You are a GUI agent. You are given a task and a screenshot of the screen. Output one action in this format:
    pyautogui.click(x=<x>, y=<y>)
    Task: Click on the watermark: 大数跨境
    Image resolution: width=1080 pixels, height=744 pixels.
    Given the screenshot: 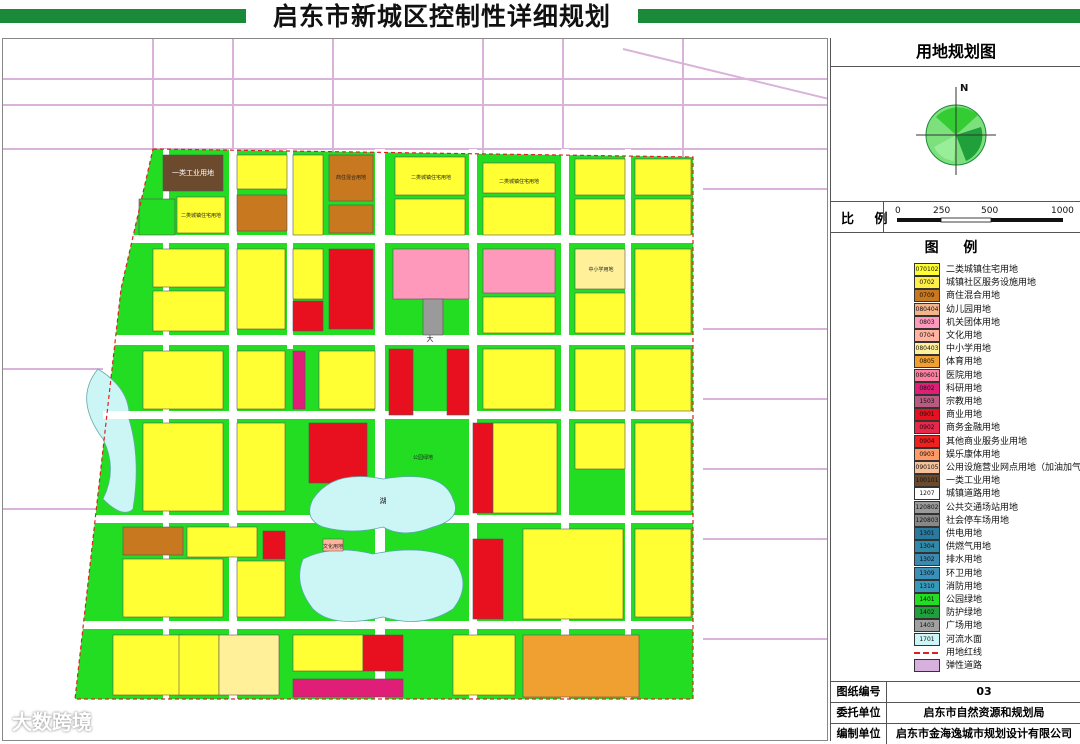 What is the action you would take?
    pyautogui.click(x=52, y=722)
    